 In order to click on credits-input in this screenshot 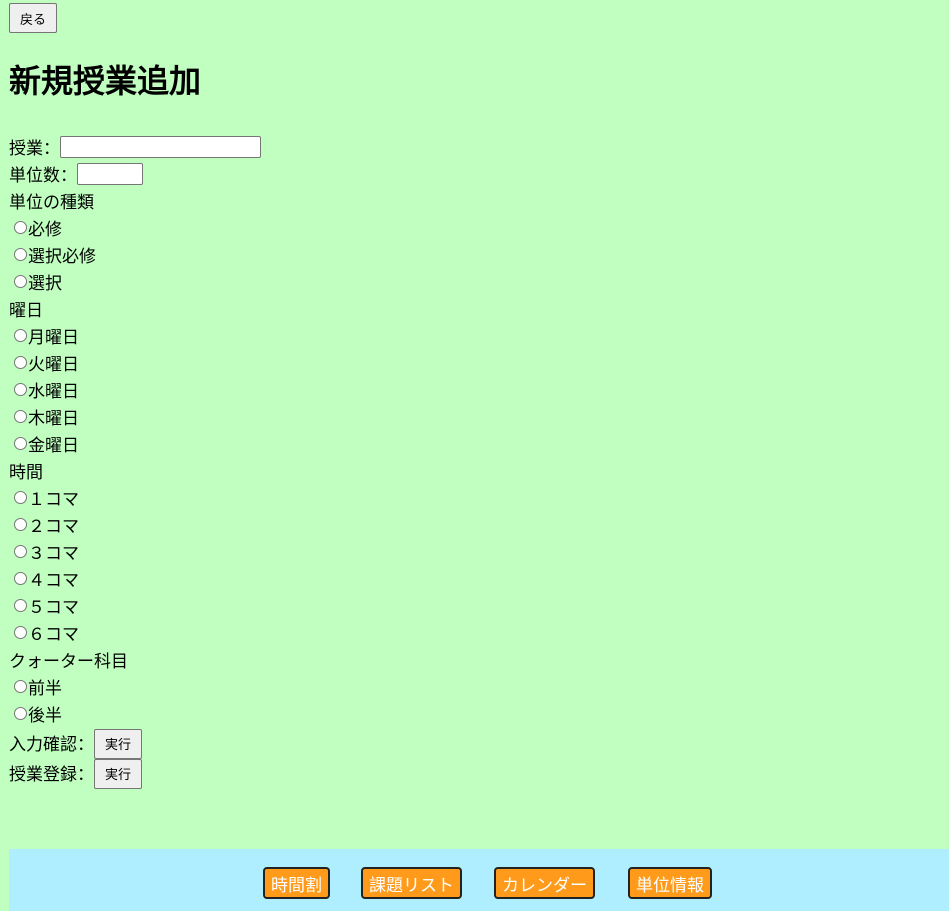, I will do `click(110, 173)`.